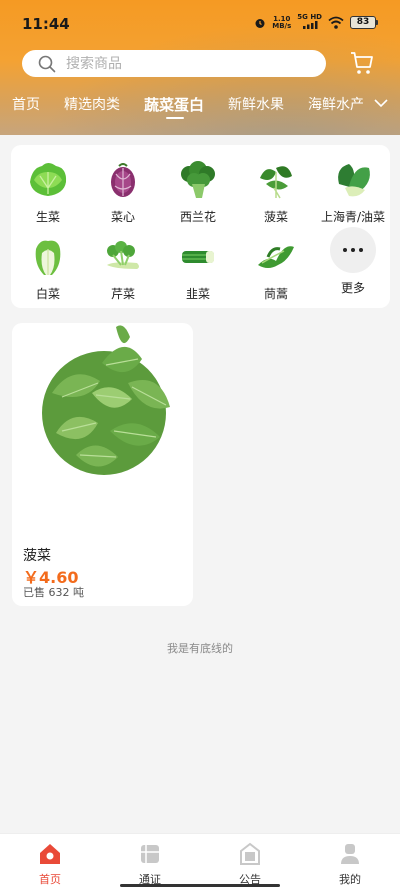 Image resolution: width=400 pixels, height=889 pixels. What do you see at coordinates (106, 400) in the screenshot?
I see `spinach-product-image` at bounding box center [106, 400].